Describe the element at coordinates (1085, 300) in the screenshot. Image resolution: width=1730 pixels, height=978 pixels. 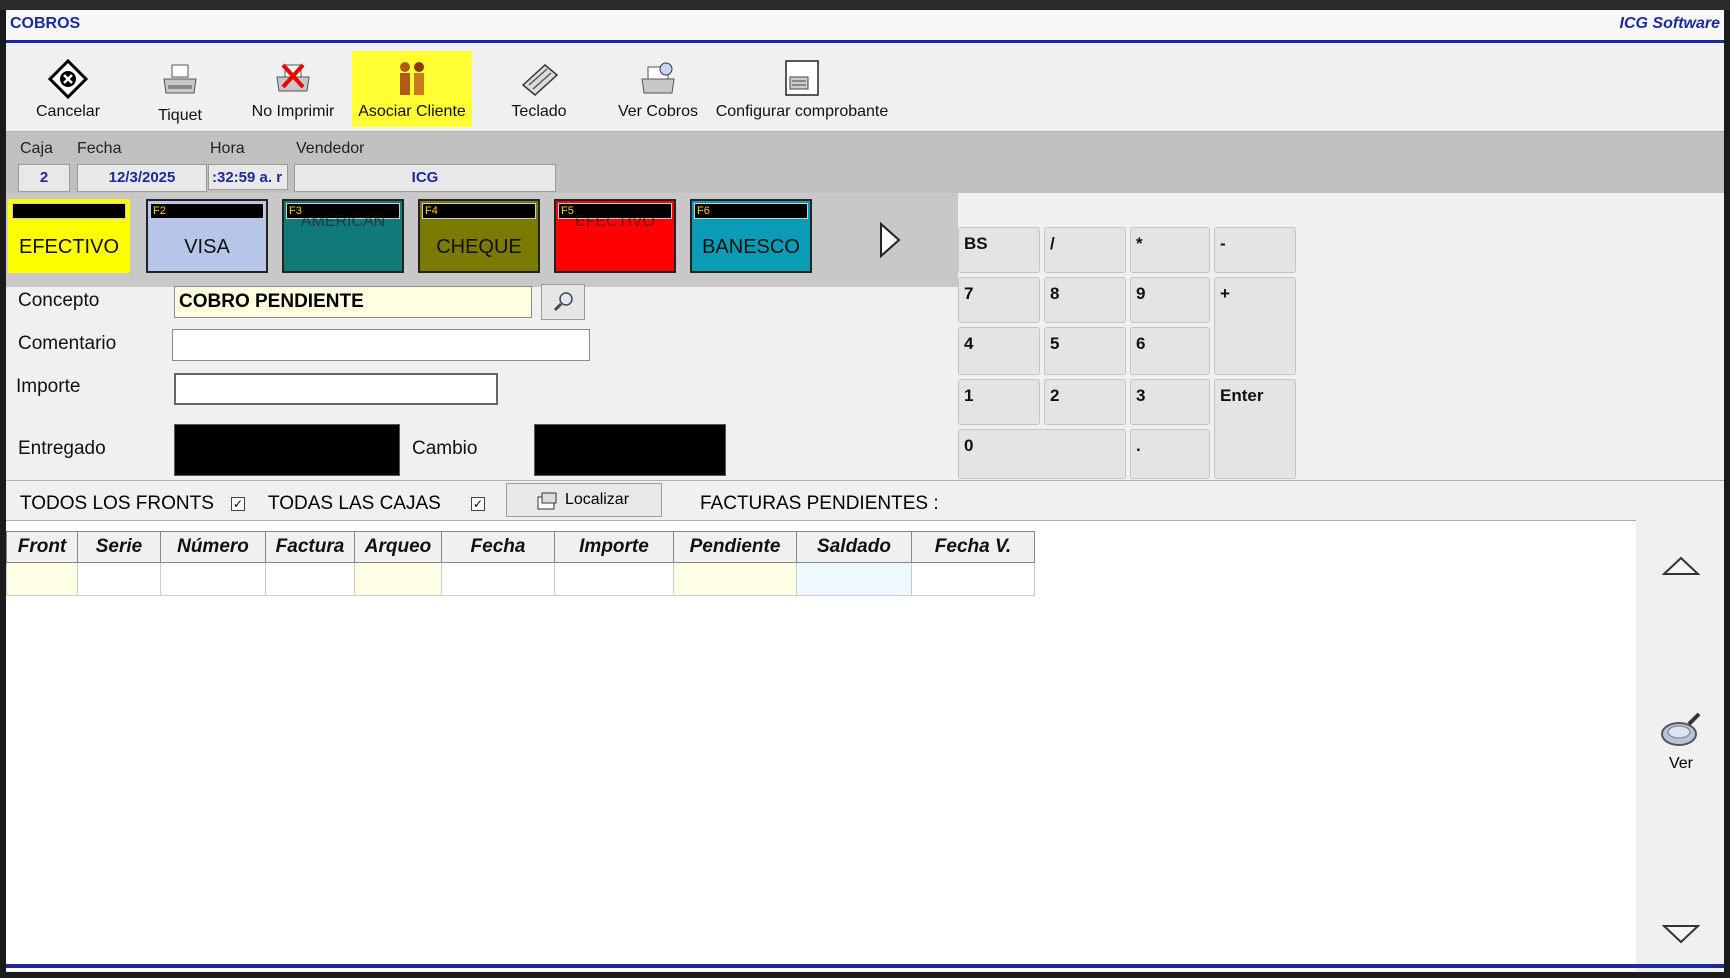
I see `key-8: 8` at that location.